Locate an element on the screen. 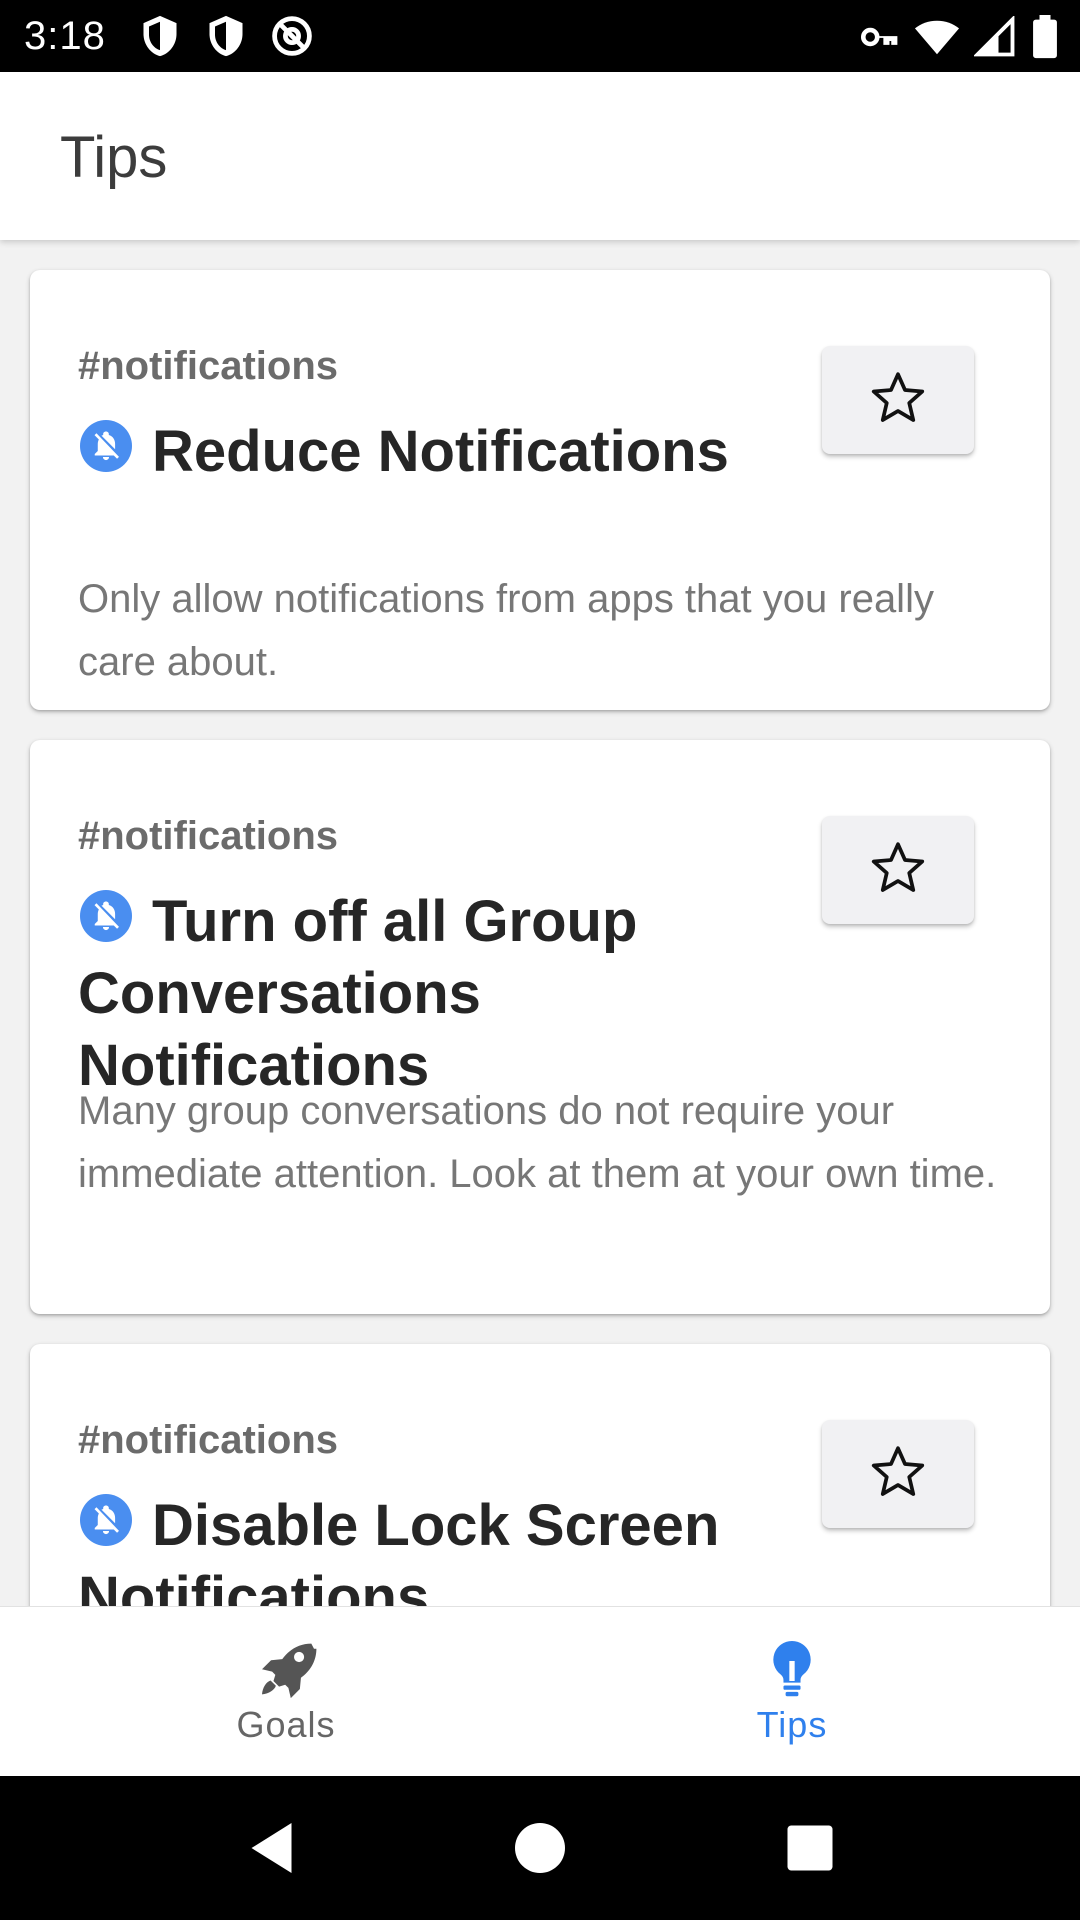 The width and height of the screenshot is (1080, 1920). nav-item-tips: Tips is located at coordinates (792, 1692).